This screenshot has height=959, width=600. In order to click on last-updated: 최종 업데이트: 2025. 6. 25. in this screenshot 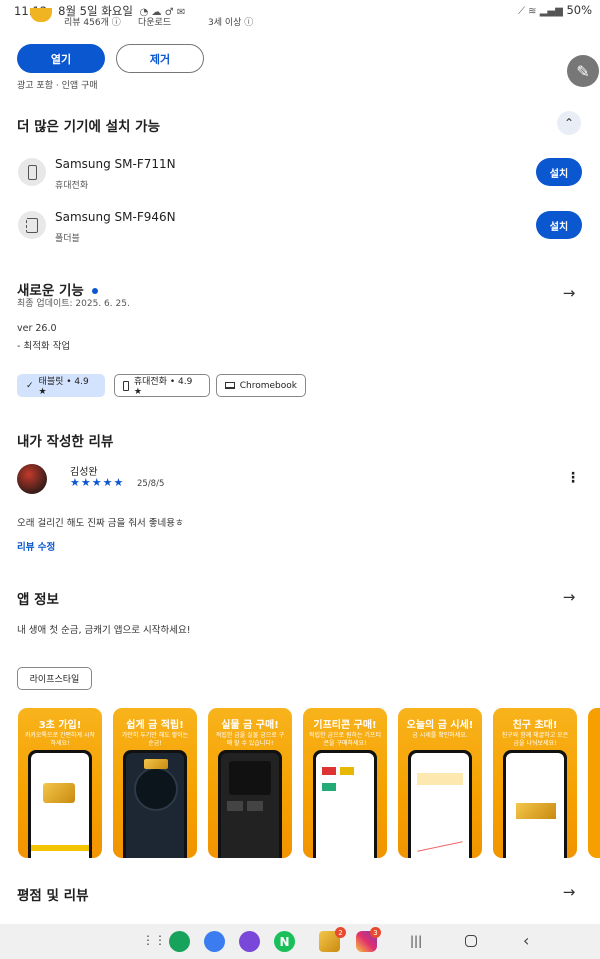, I will do `click(73, 304)`.